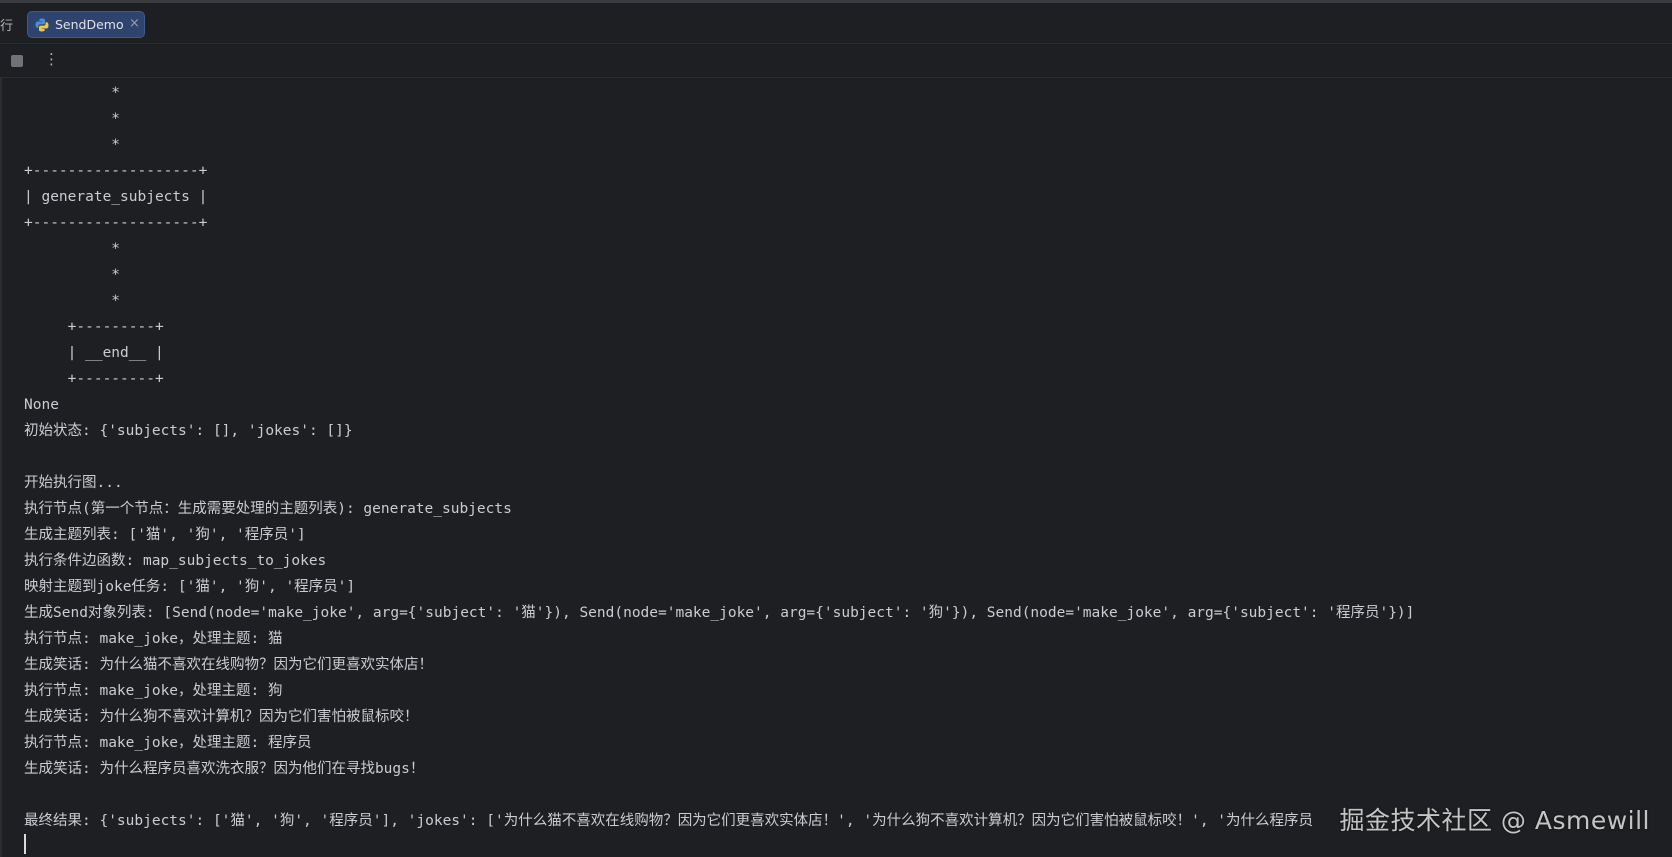  I want to click on console-line: 初始状态: {'subjects': [], 'jokes': []}, so click(188, 431).